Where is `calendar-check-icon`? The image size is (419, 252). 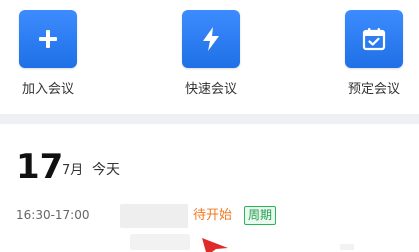
calendar-check-icon is located at coordinates (374, 39).